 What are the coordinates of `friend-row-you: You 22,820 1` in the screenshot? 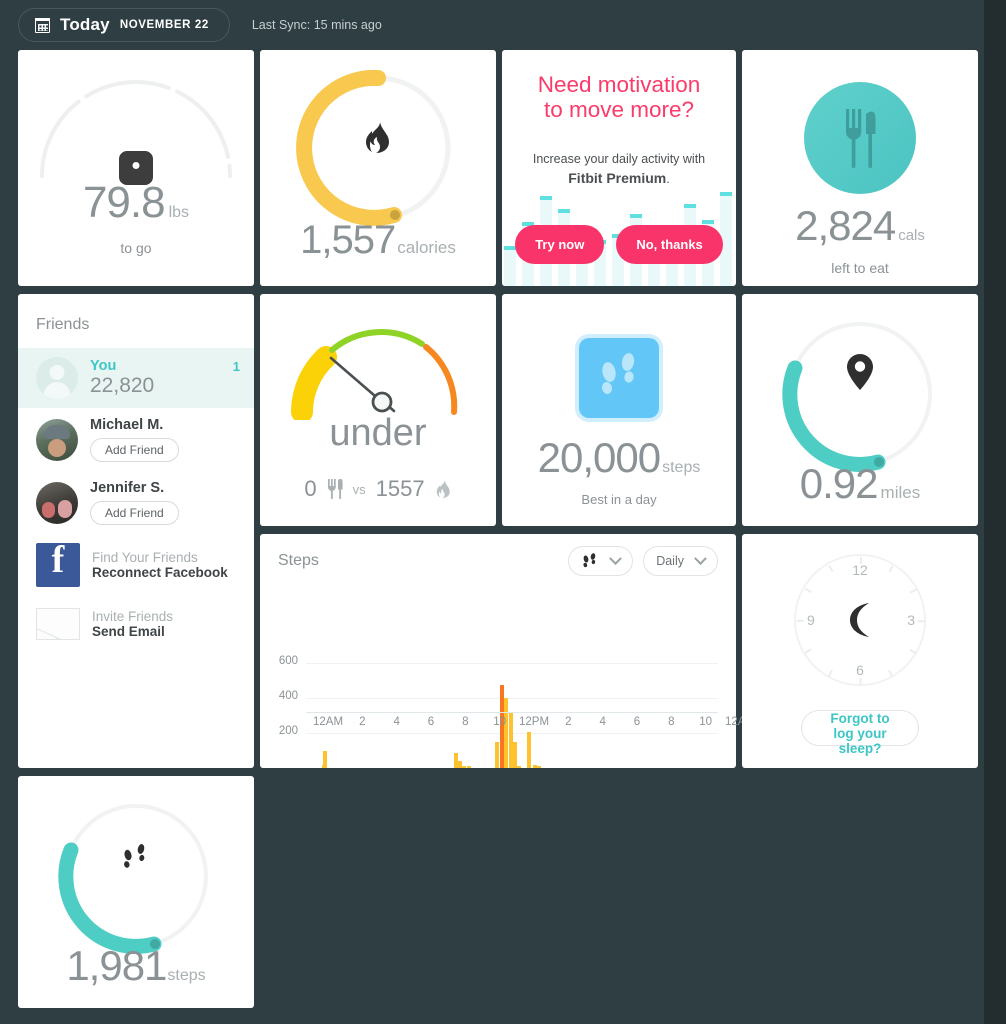 It's located at (136, 378).